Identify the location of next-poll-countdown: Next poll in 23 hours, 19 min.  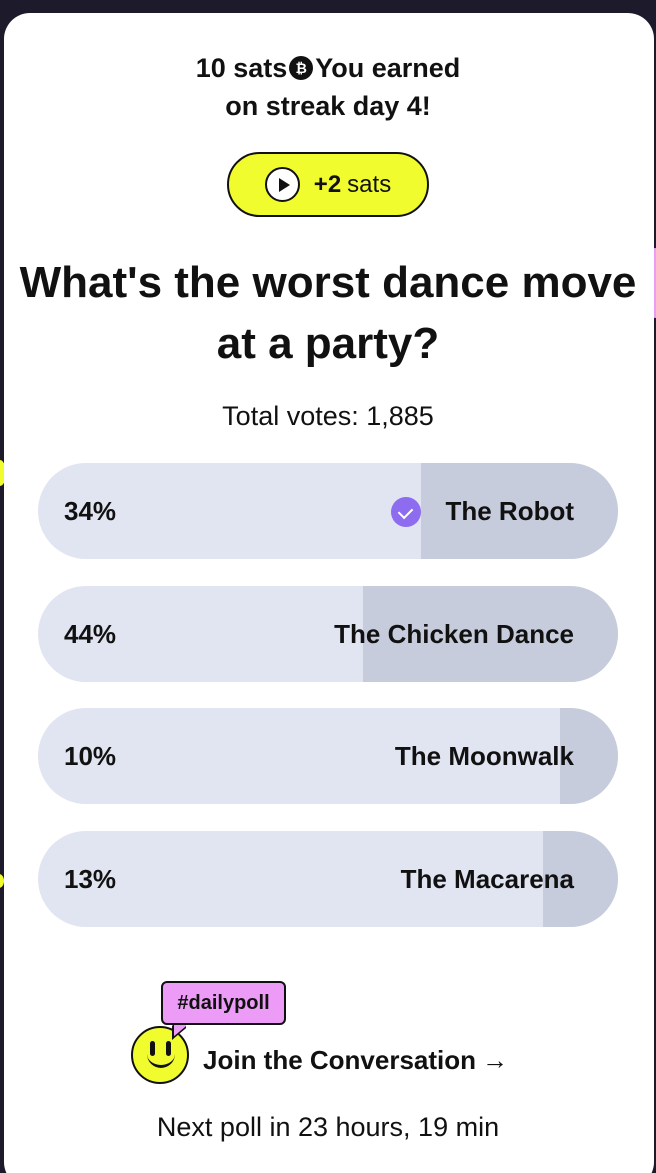
(328, 1127).